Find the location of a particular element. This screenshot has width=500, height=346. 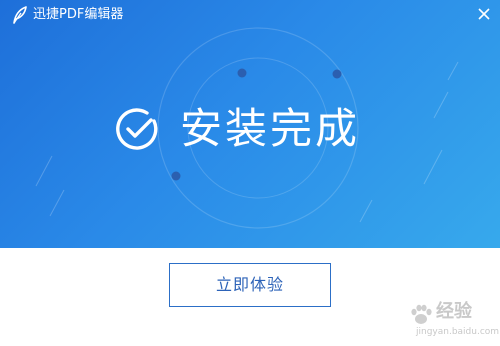

install-status: 安装完成 is located at coordinates (237, 129).